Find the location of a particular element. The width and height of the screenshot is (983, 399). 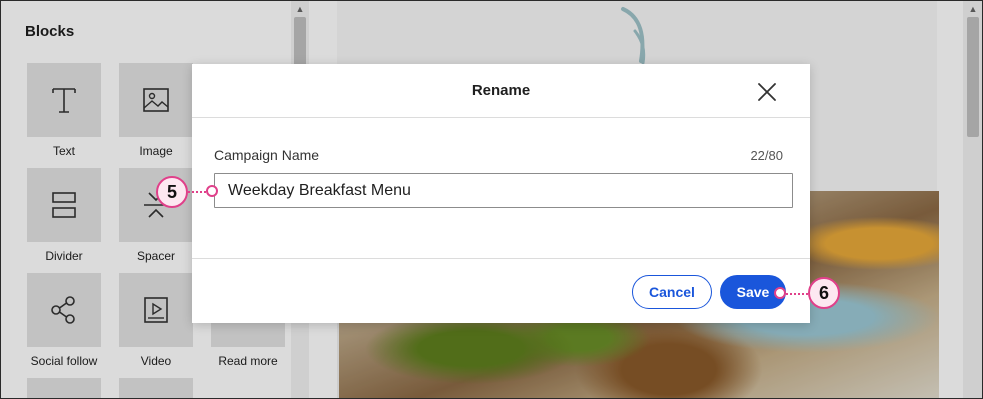

close-icon is located at coordinates (767, 92).